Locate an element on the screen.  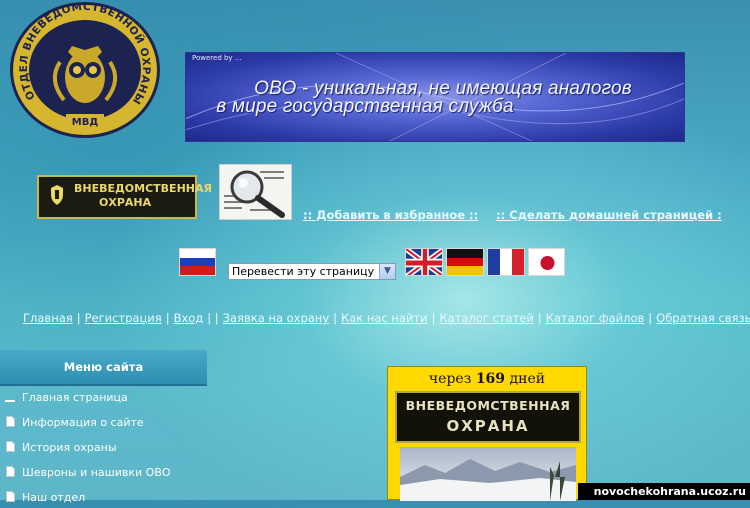
nav-item-articles: Каталог статей is located at coordinates (486, 318).